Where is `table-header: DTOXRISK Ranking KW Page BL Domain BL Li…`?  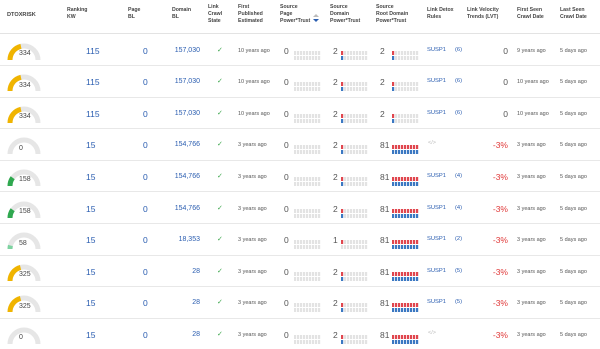 table-header: DTOXRISK Ranking KW Page BL Domain BL Li… is located at coordinates (300, 17).